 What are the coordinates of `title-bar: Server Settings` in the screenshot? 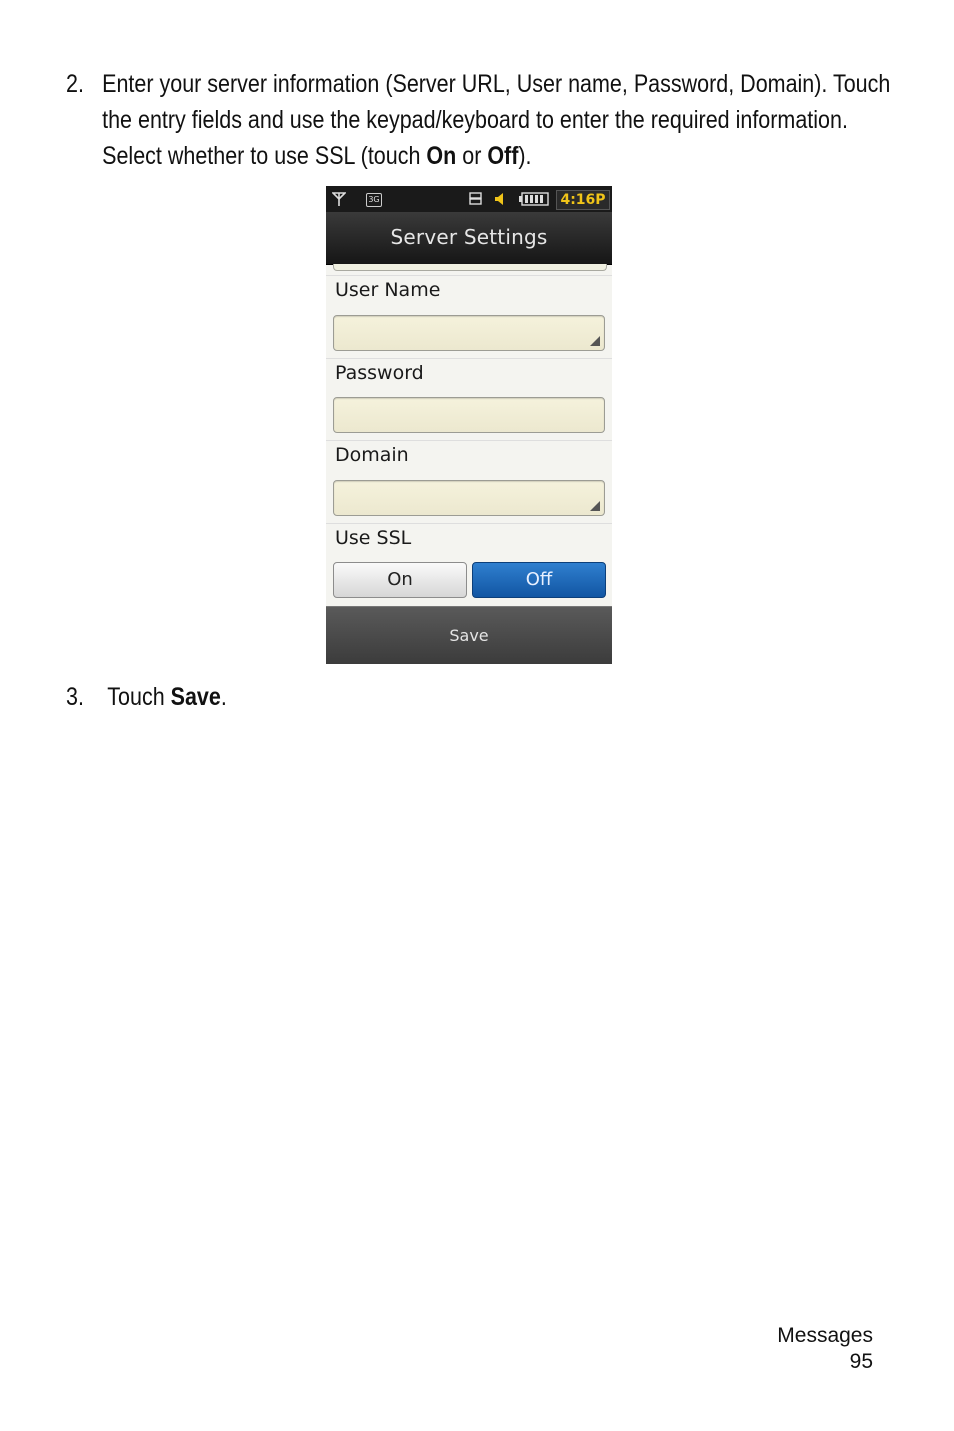 It's located at (469, 238).